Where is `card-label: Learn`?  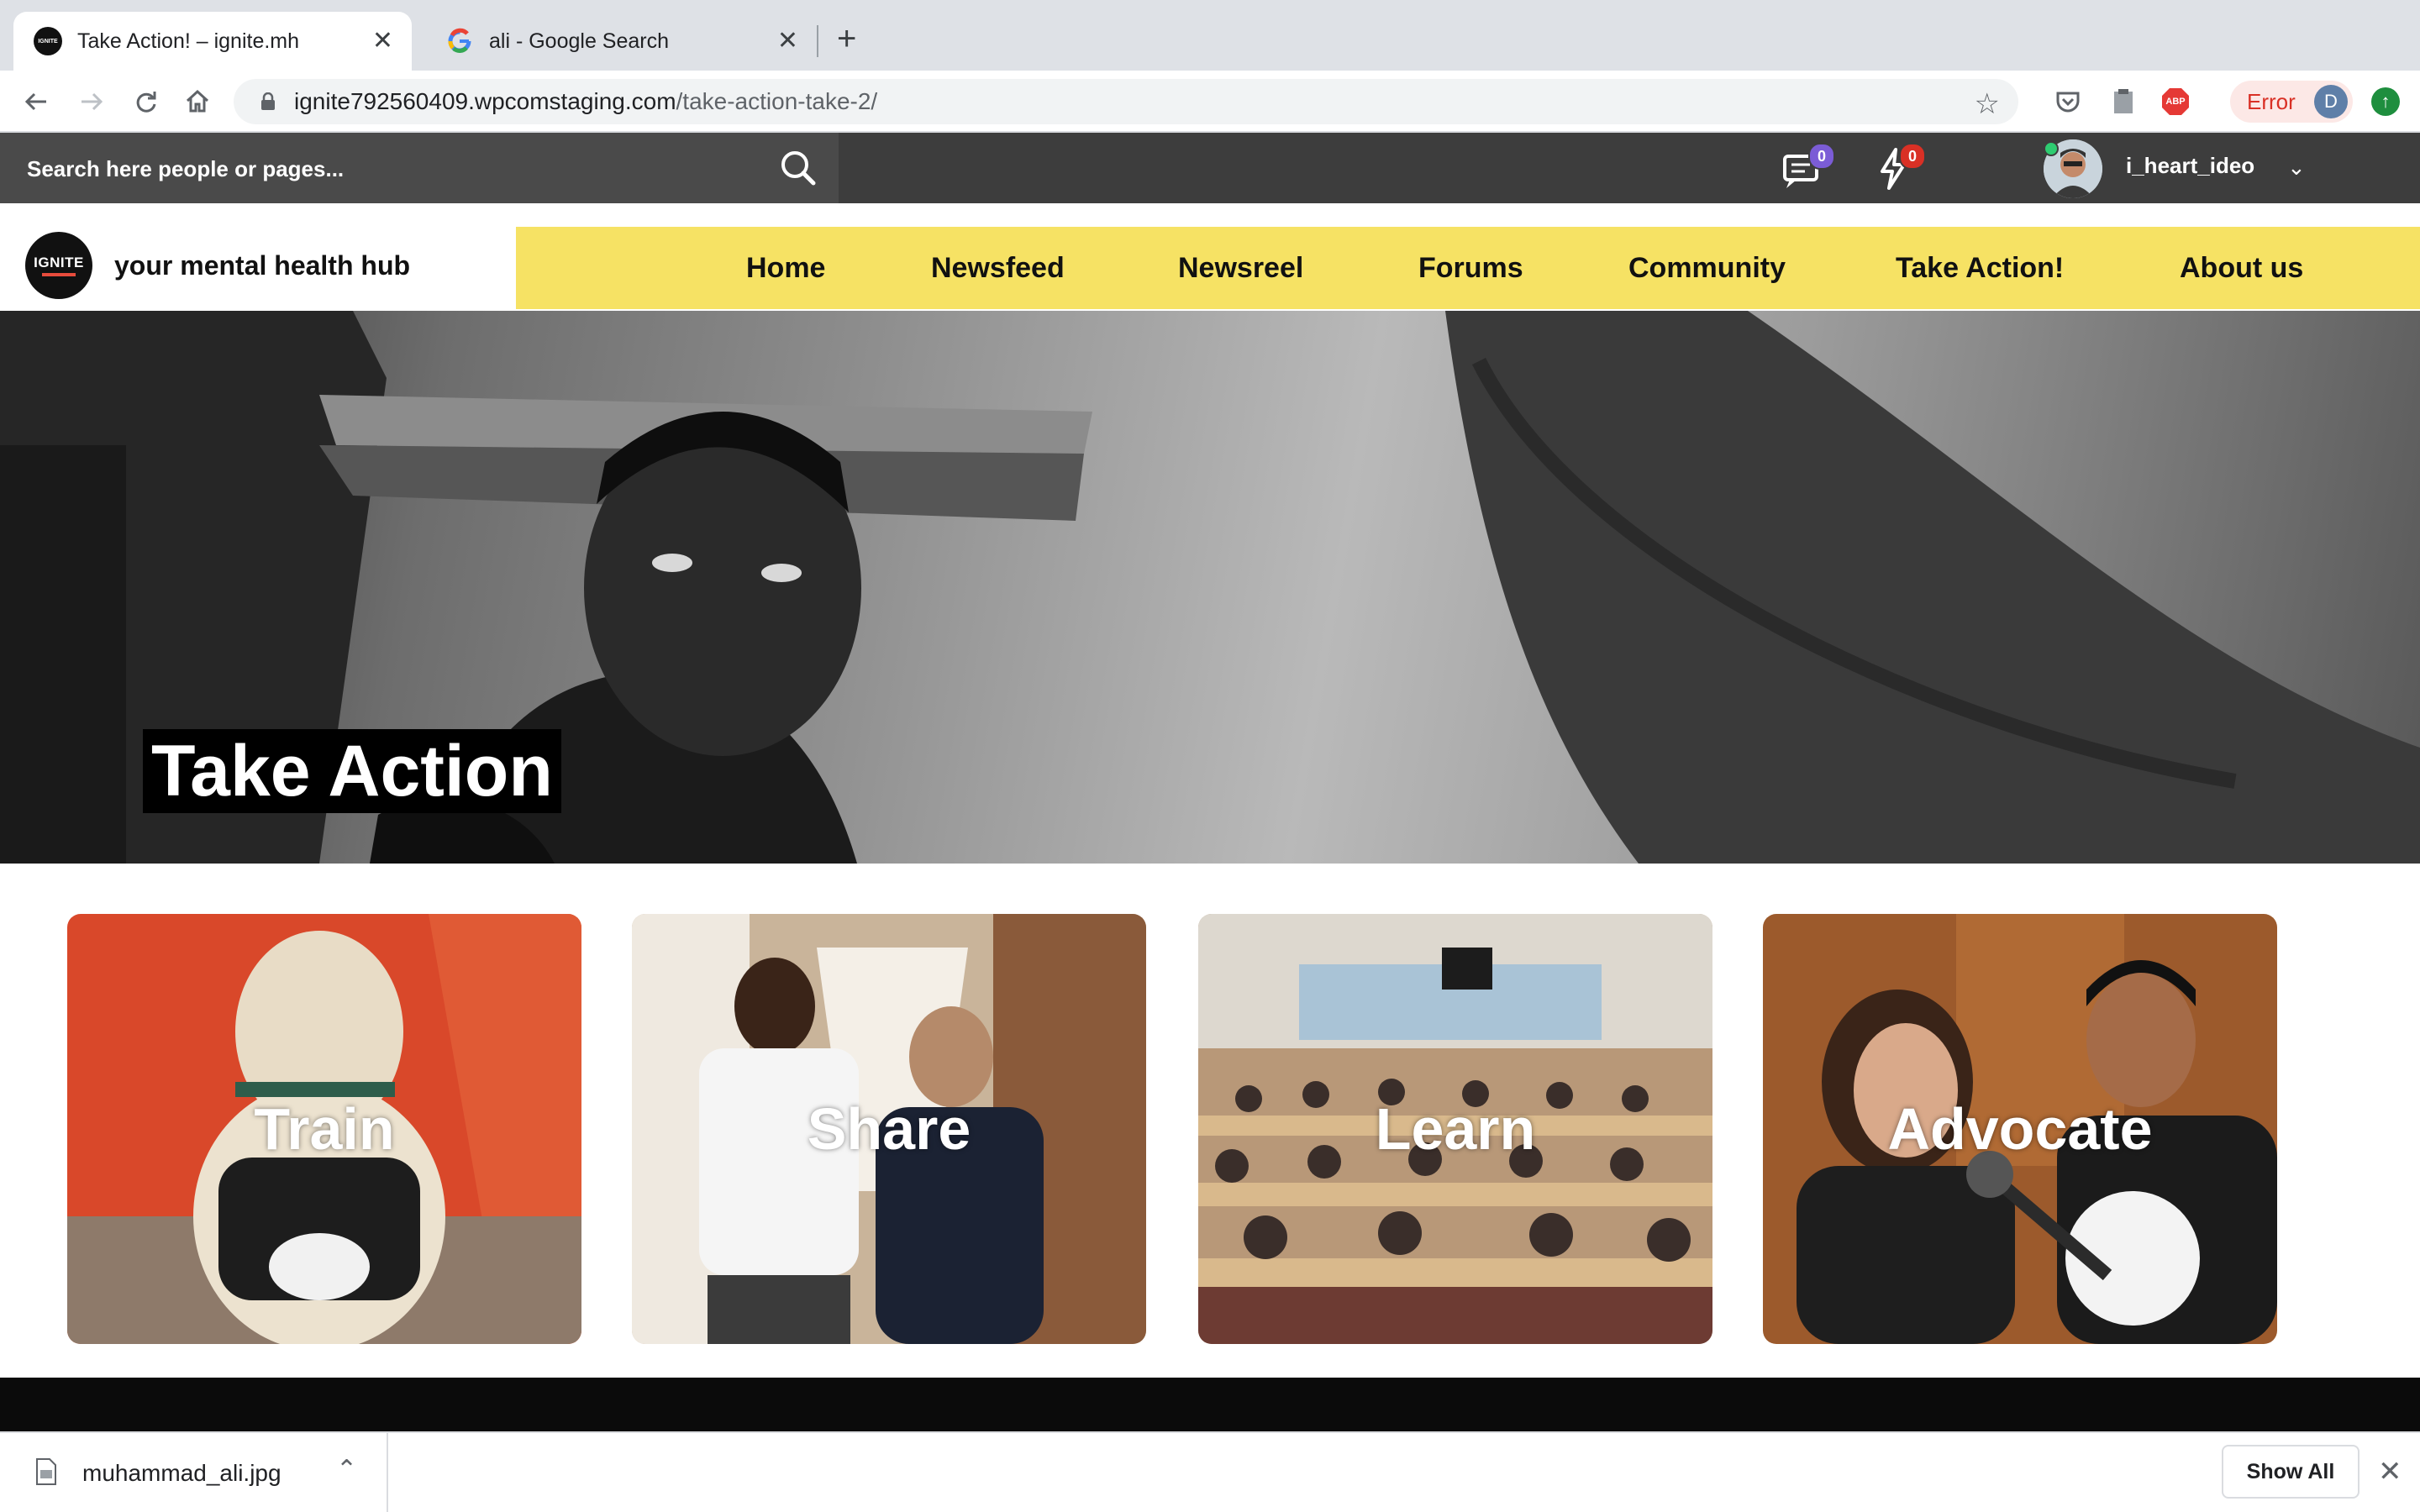 card-label: Learn is located at coordinates (1455, 1129).